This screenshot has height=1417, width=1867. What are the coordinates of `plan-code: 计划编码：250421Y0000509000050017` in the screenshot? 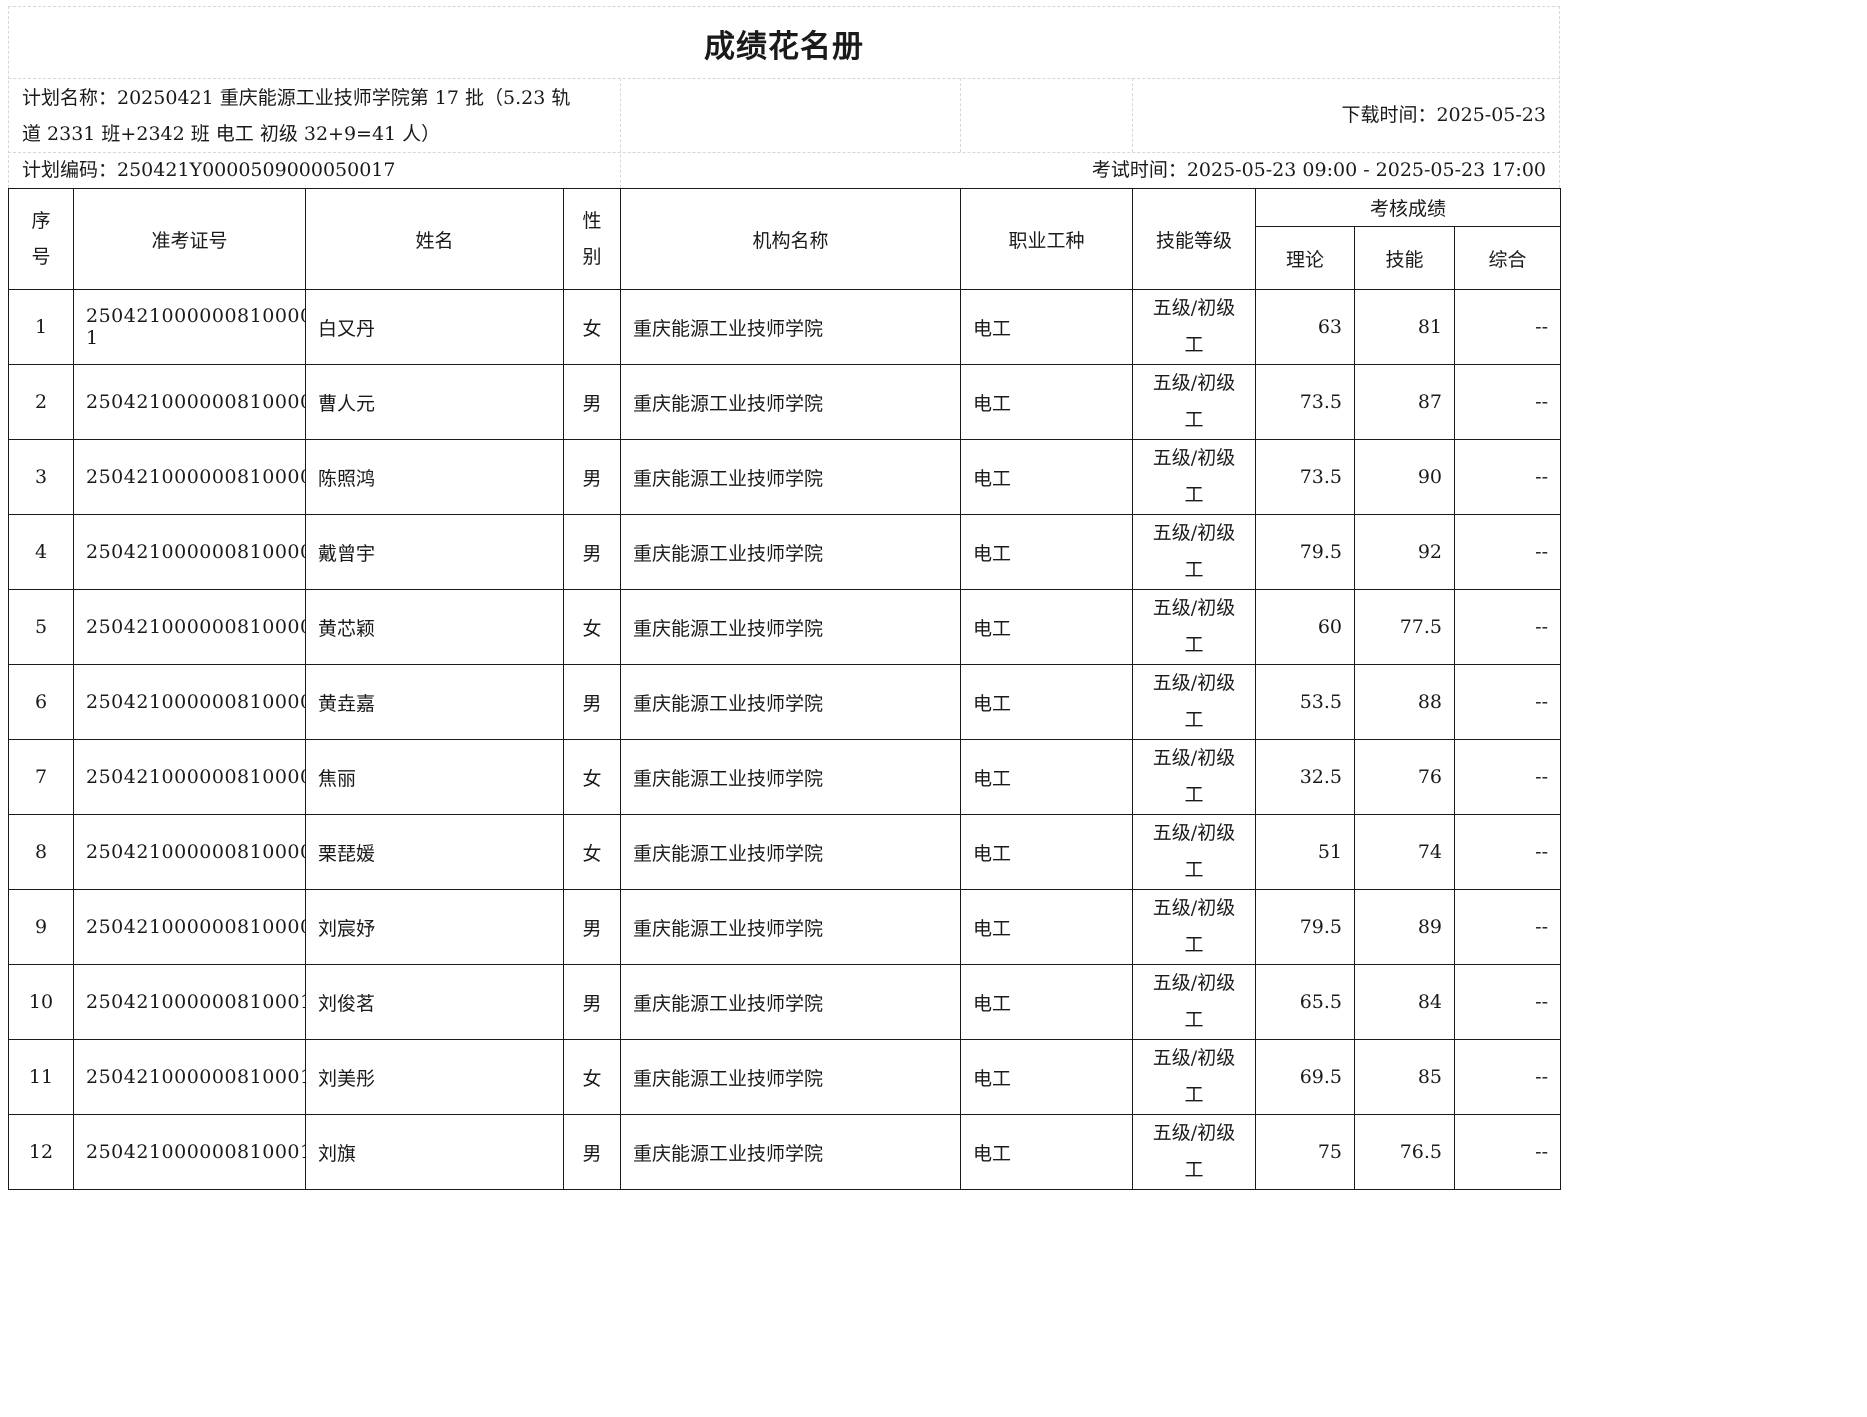 It's located at (209, 170).